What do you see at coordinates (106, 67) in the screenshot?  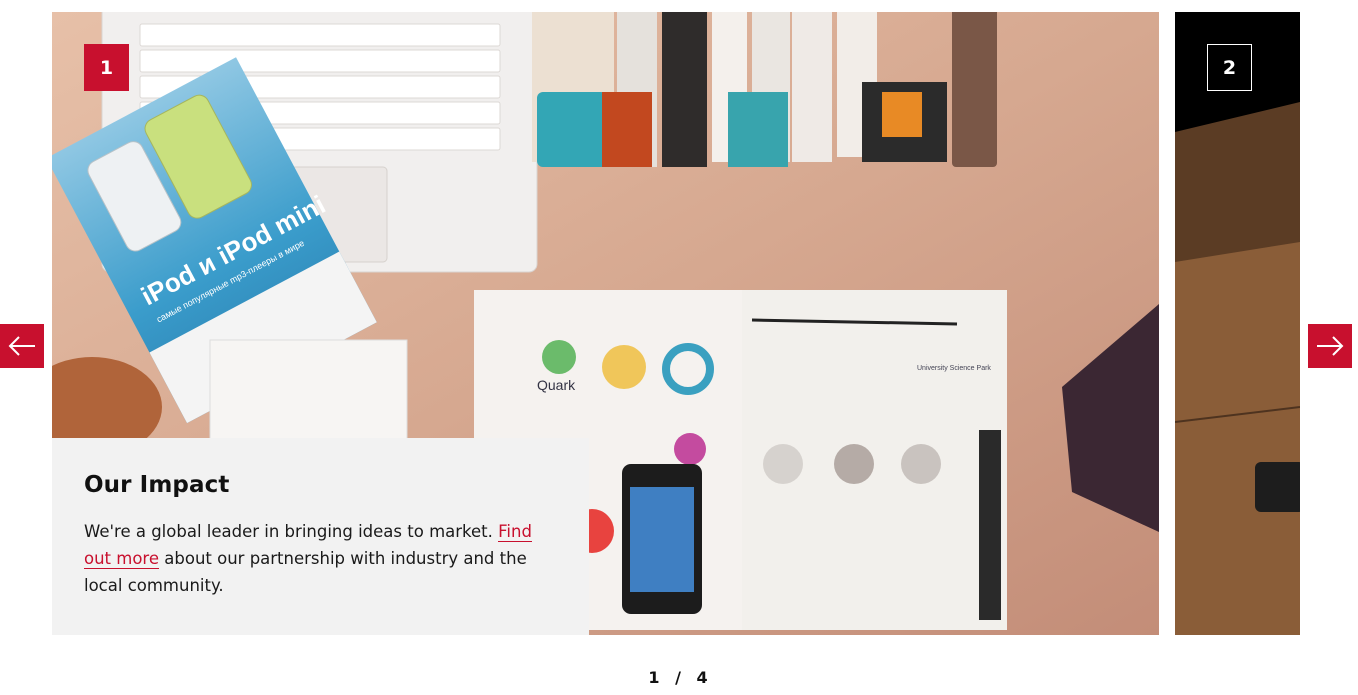 I see `slide-number-badge: 1` at bounding box center [106, 67].